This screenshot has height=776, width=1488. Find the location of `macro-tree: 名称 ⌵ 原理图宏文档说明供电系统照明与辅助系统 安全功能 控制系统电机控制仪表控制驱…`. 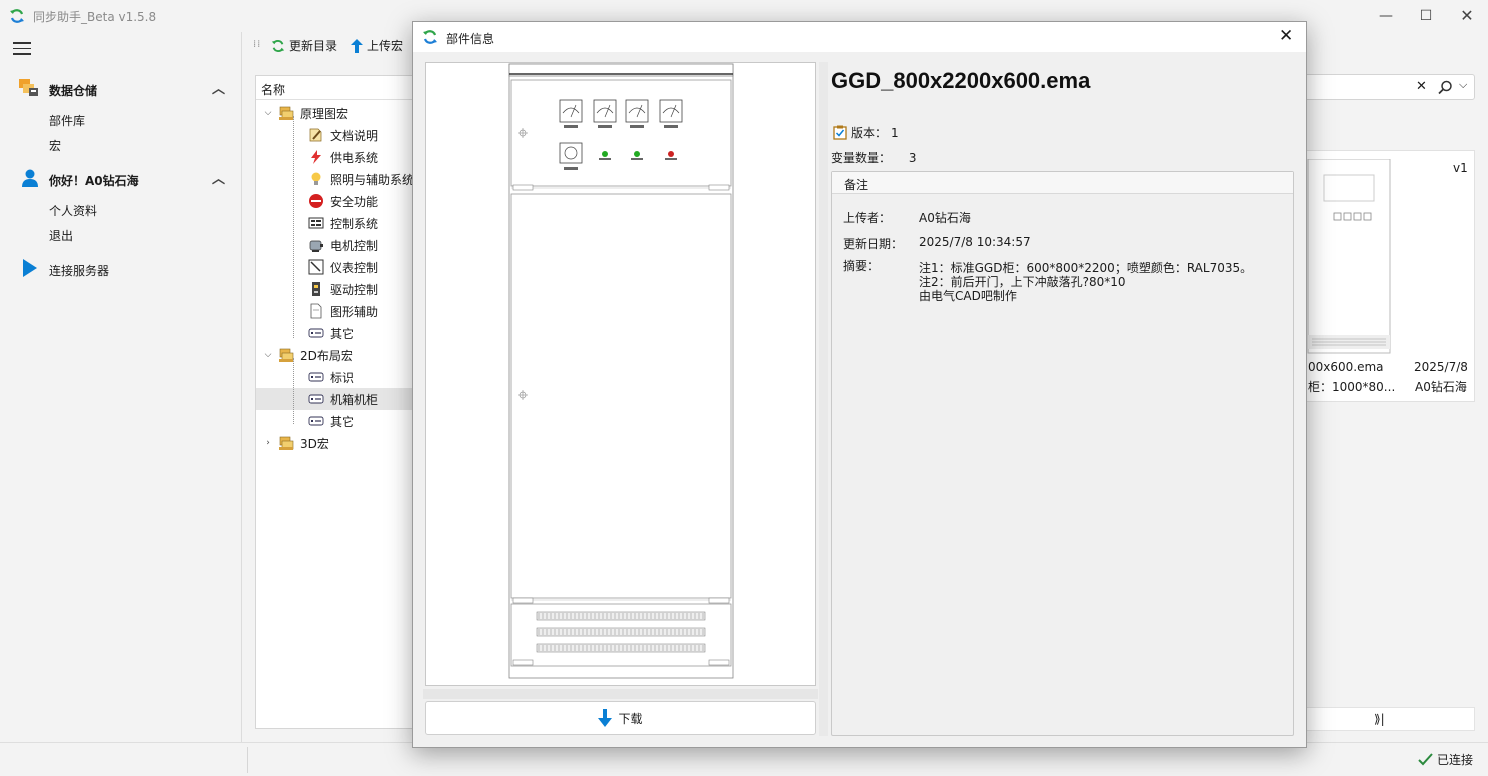

macro-tree: 名称 ⌵ 原理图宏文档说明供电系统照明与辅助系统 安全功能 控制系统电机控制仪表控制驱… is located at coordinates (335, 402).